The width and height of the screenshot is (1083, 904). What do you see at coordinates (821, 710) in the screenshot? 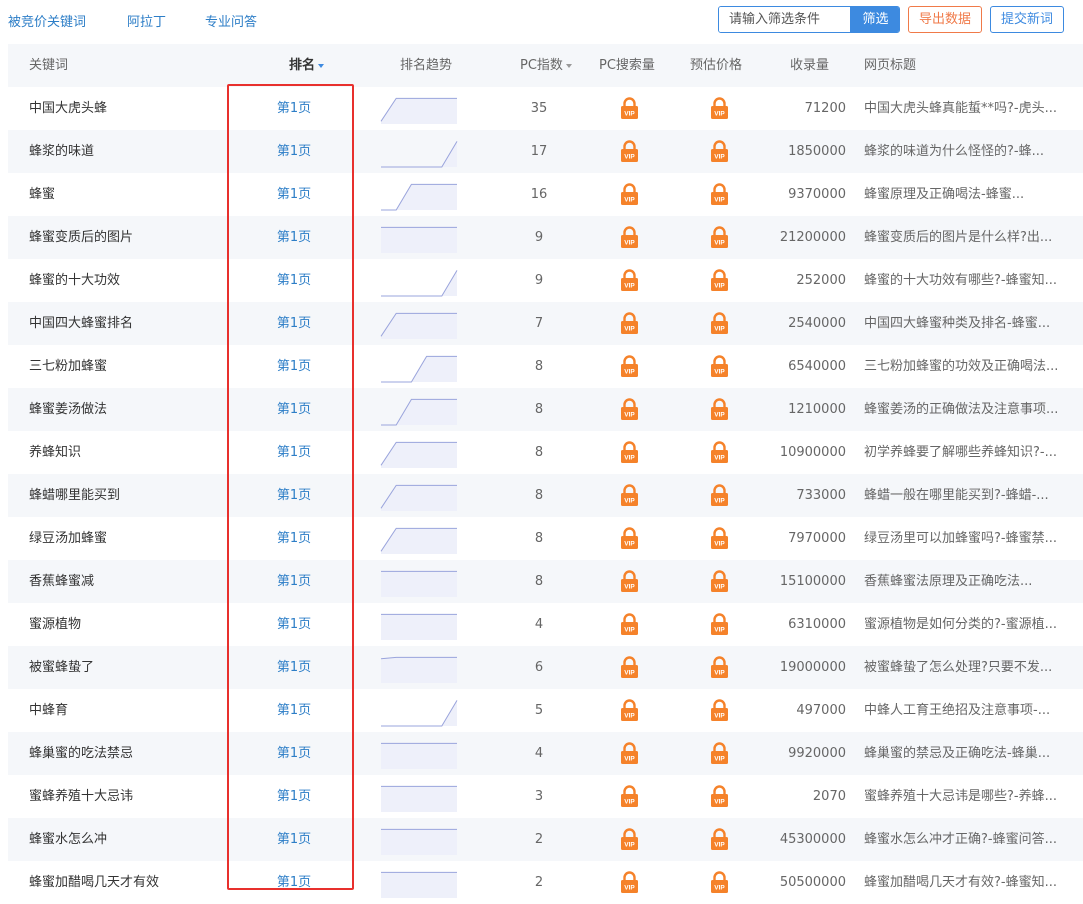
I see `indexed-count-cell: 497000` at bounding box center [821, 710].